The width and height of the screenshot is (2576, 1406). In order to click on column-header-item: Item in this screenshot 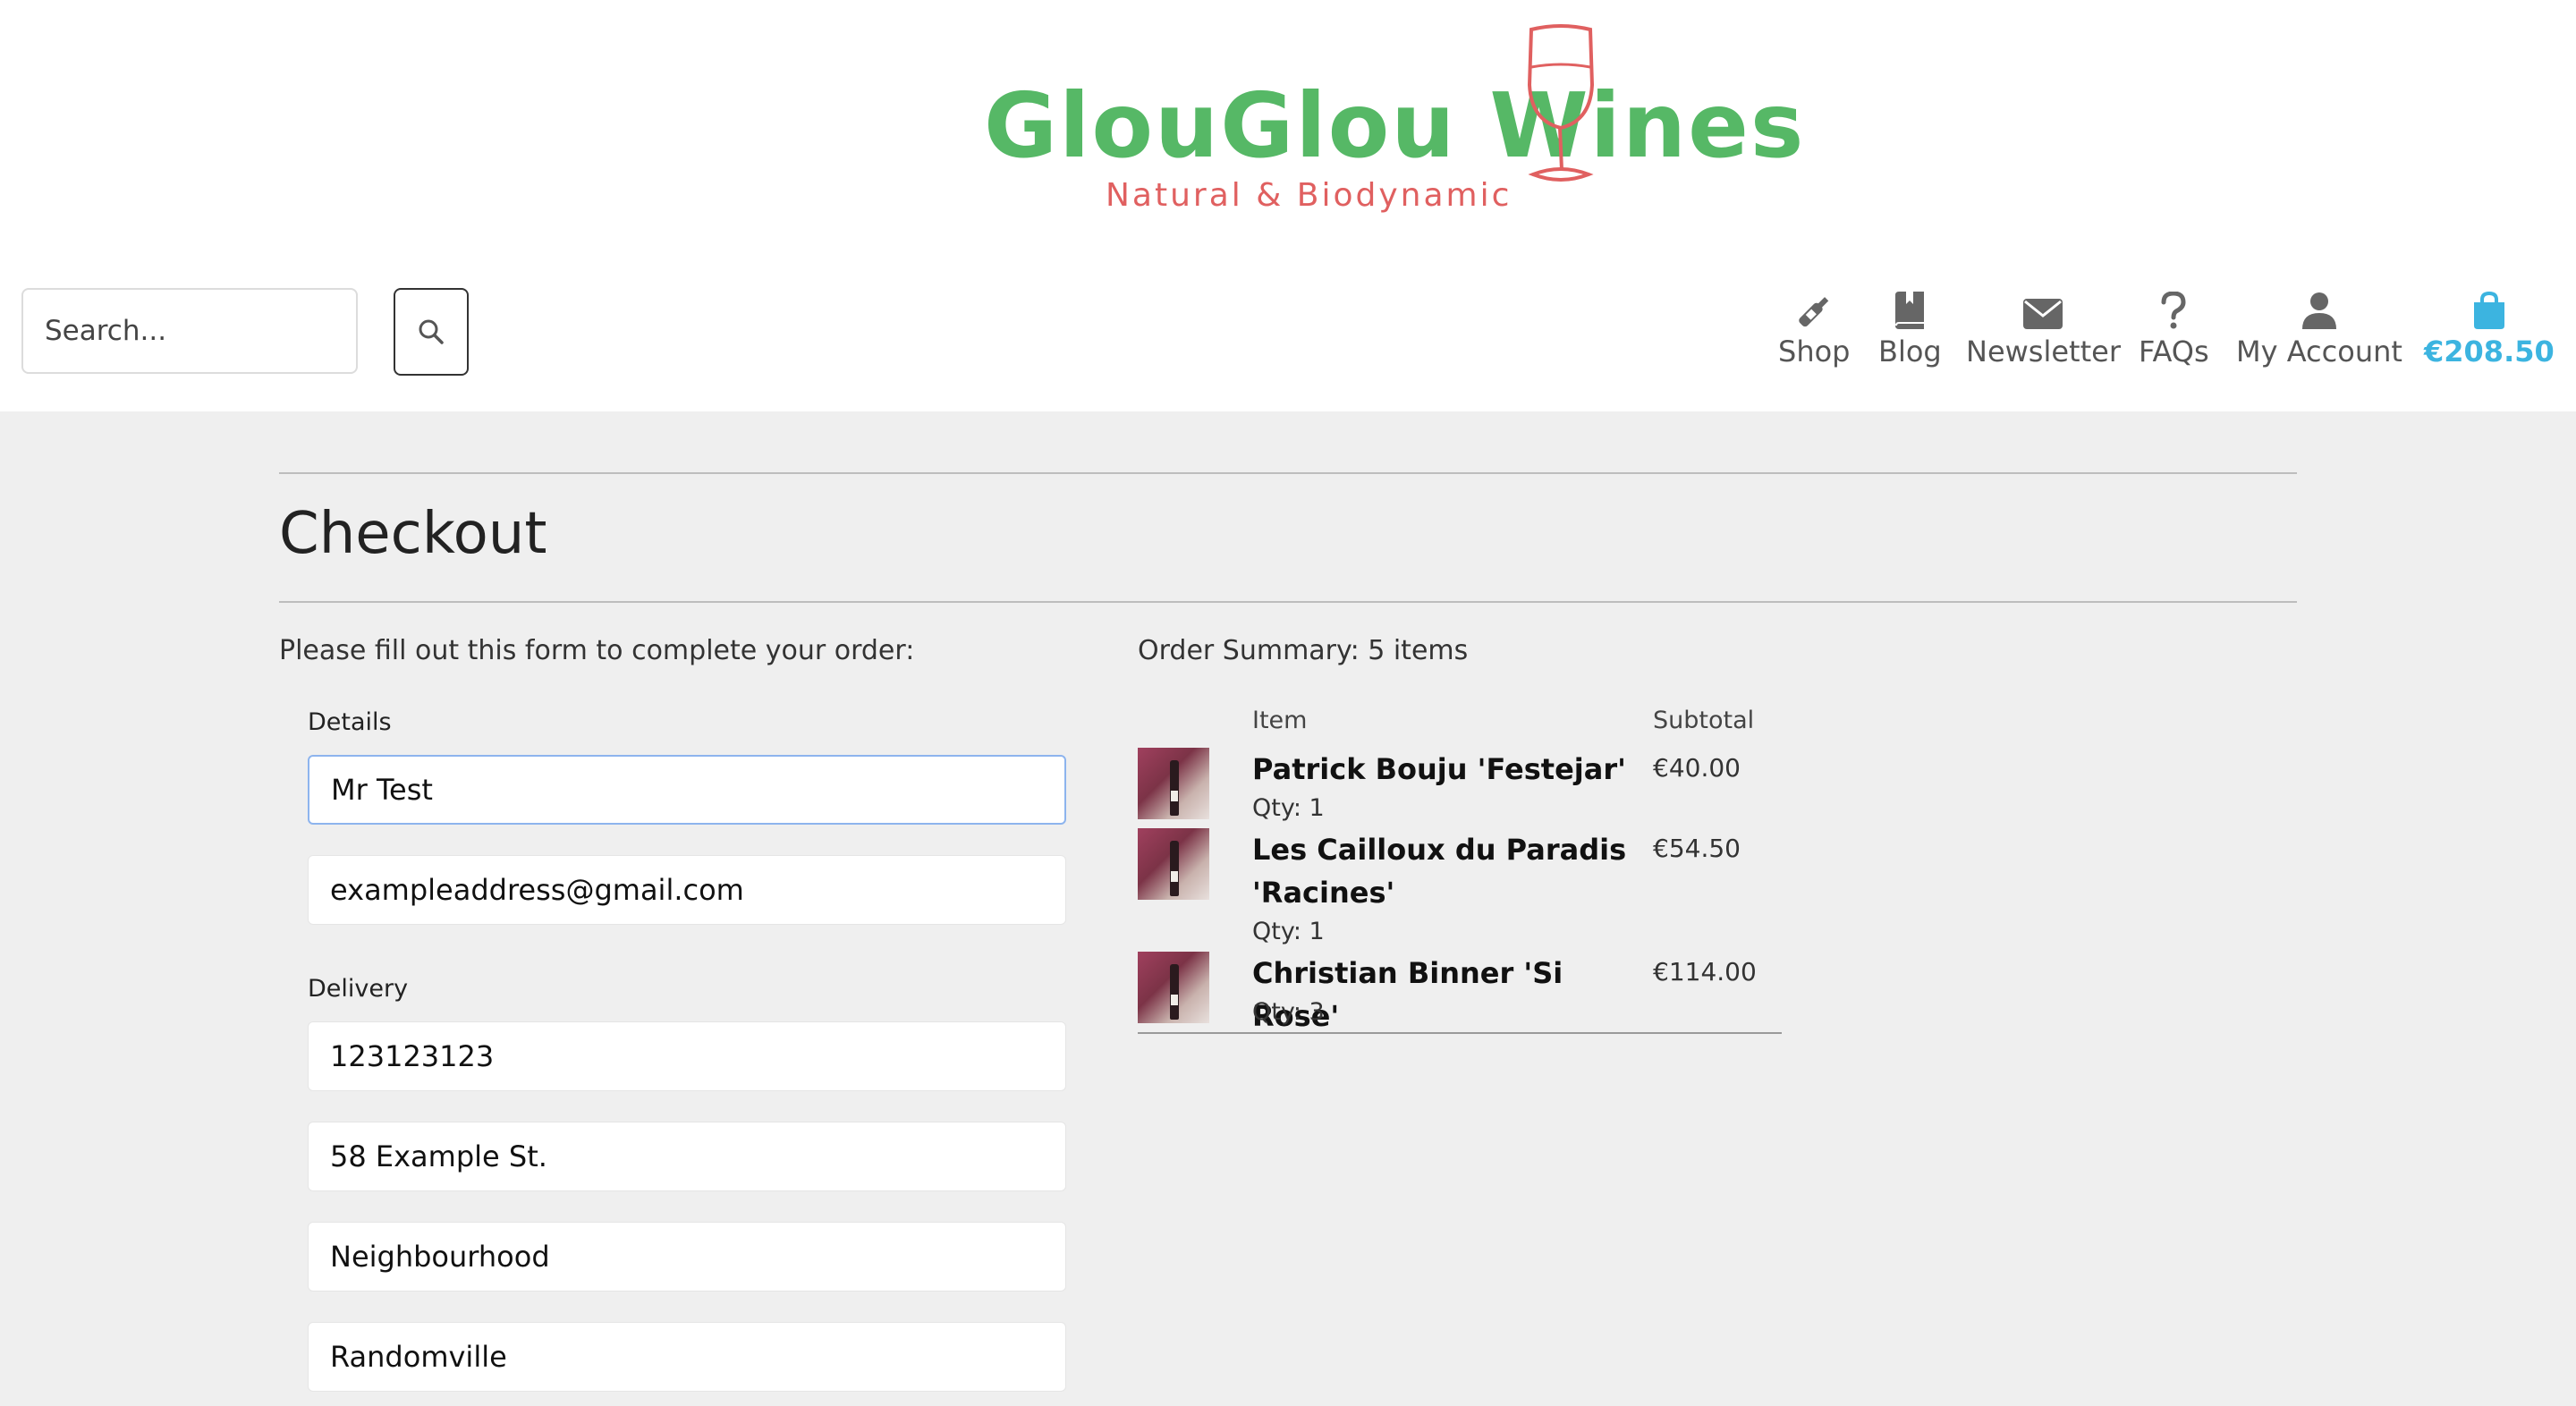, I will do `click(1280, 721)`.